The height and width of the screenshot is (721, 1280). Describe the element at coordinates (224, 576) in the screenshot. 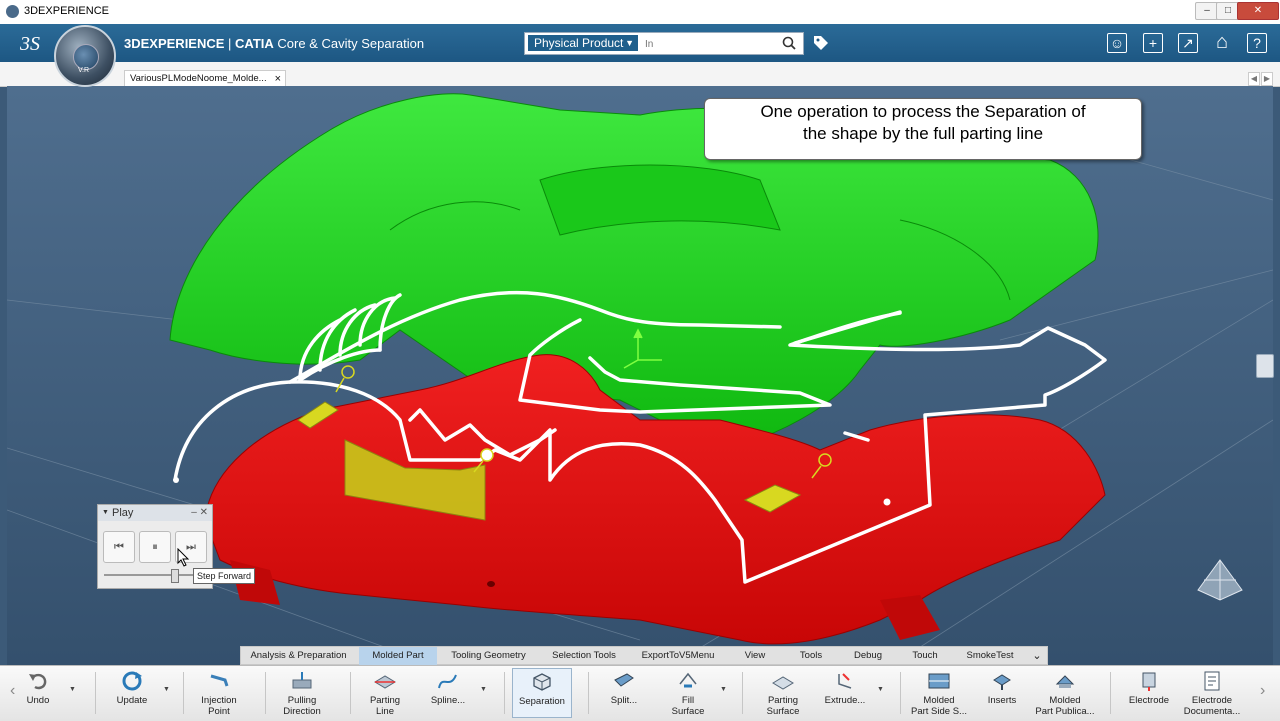

I see `step-forward-tooltip: Step Forward` at that location.